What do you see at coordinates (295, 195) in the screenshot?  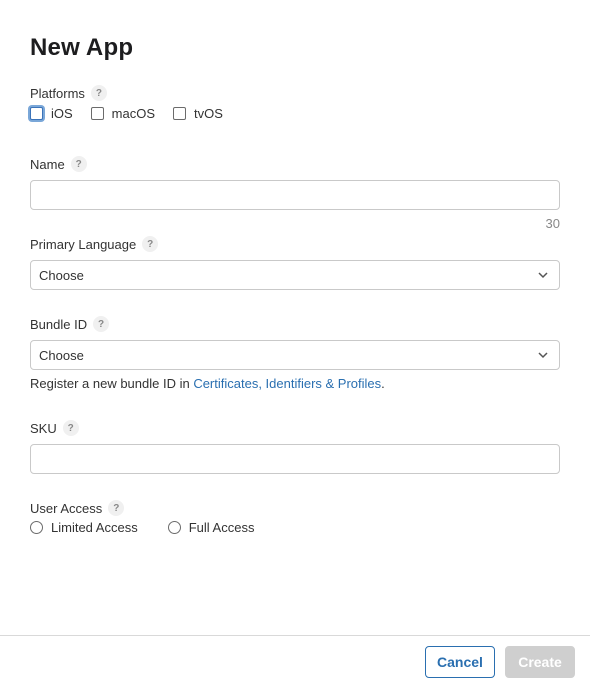 I see `name-input` at bounding box center [295, 195].